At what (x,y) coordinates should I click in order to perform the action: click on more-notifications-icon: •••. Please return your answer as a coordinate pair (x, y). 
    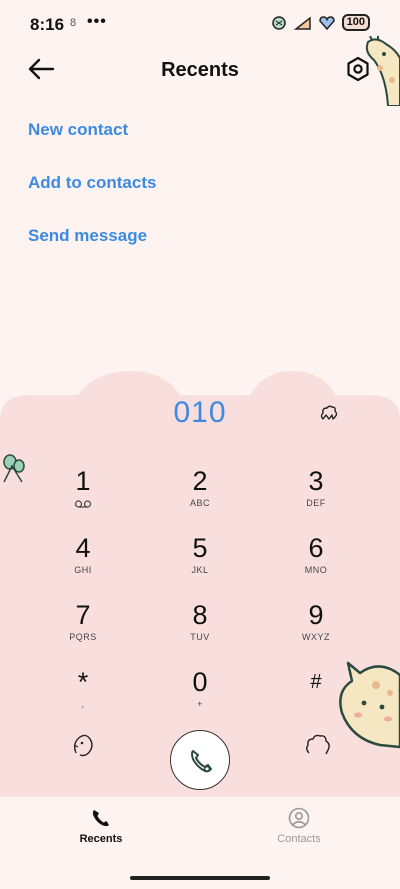
    Looking at the image, I should click on (97, 21).